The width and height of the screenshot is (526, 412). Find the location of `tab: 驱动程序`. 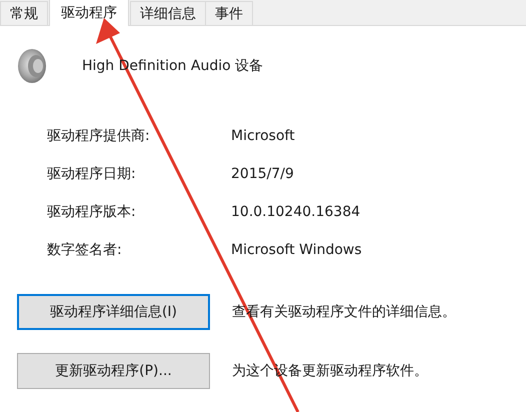

tab: 驱动程序 is located at coordinates (89, 13).